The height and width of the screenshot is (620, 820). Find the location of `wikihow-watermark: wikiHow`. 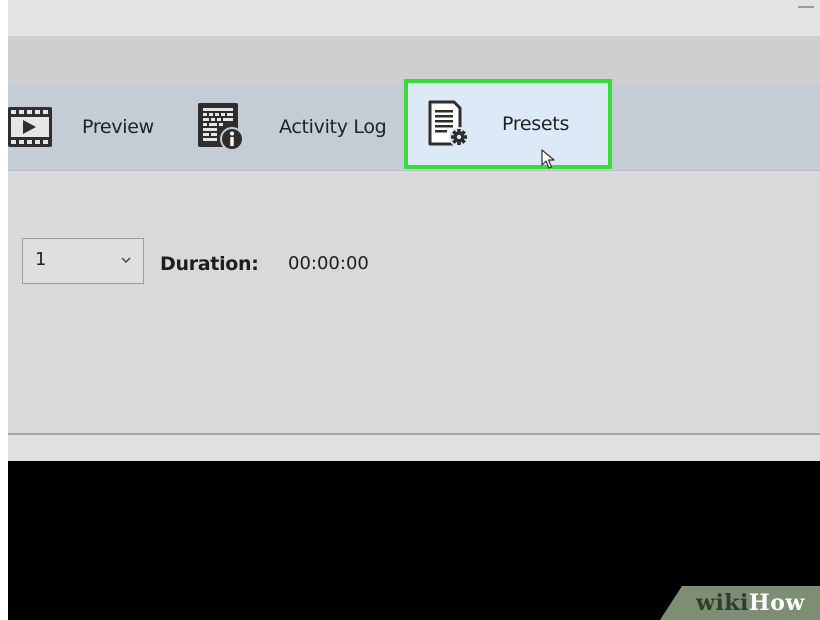

wikihow-watermark: wikiHow is located at coordinates (740, 603).